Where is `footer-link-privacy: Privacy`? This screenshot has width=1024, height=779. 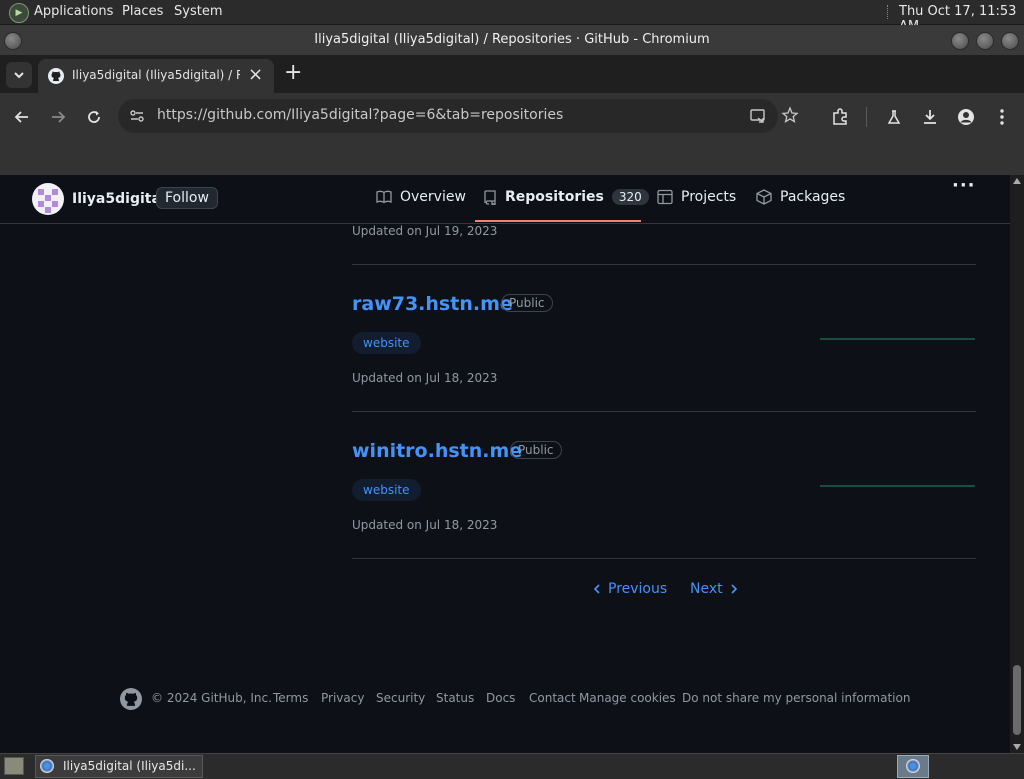 footer-link-privacy: Privacy is located at coordinates (342, 698).